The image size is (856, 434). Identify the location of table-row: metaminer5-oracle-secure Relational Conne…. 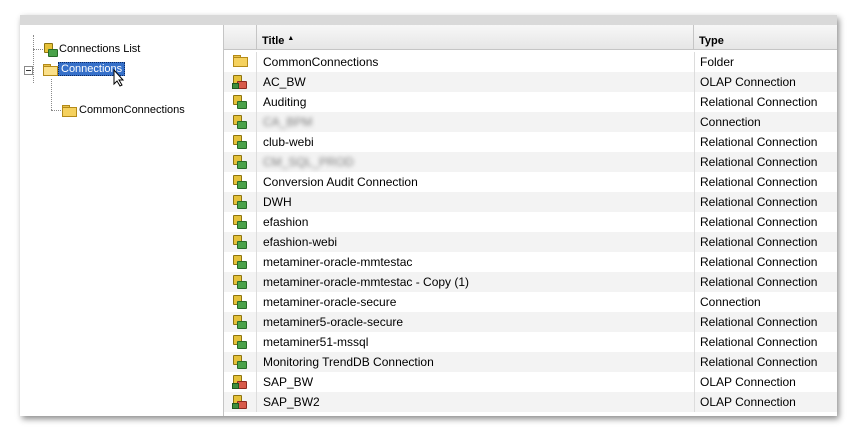
(530, 322).